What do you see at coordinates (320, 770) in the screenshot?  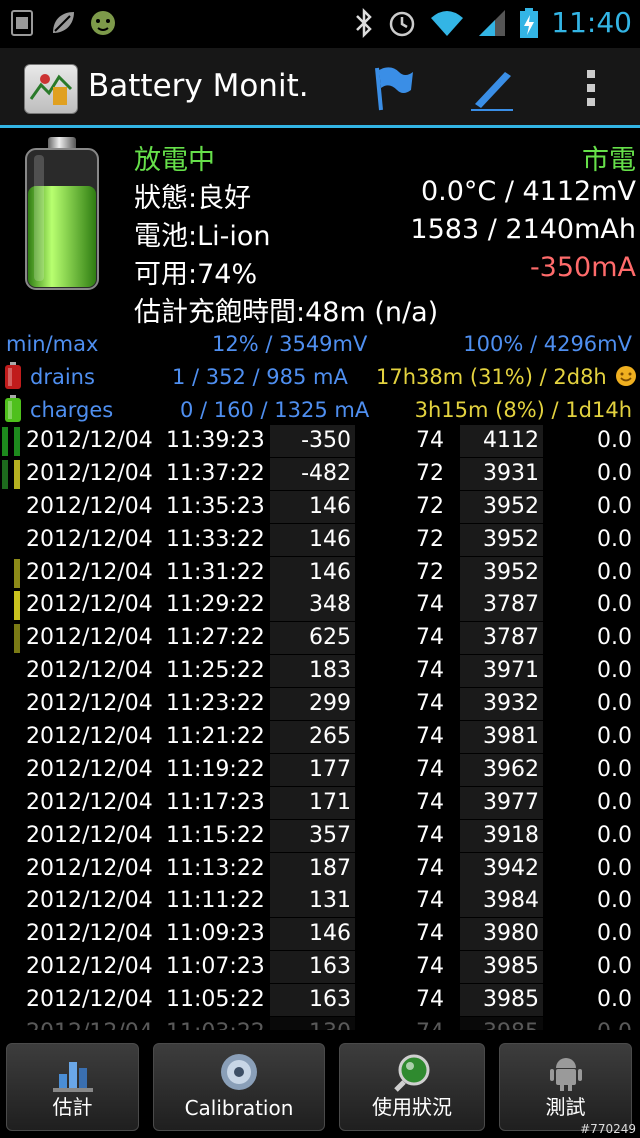 I see `table-row: 2012/12/04 11:19:22 177 74 3962 0.0` at bounding box center [320, 770].